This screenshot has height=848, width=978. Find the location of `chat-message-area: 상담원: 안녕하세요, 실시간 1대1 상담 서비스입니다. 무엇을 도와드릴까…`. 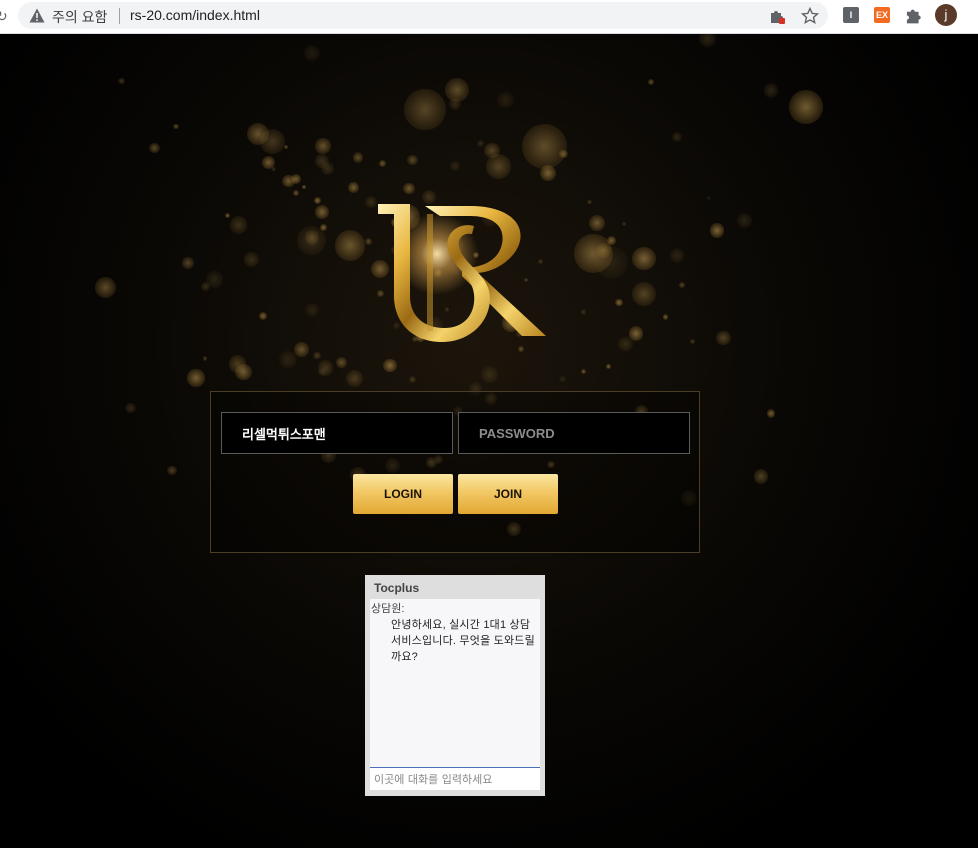

chat-message-area: 상담원: 안녕하세요, 실시간 1대1 상담 서비스입니다. 무엇을 도와드릴까… is located at coordinates (455, 683).